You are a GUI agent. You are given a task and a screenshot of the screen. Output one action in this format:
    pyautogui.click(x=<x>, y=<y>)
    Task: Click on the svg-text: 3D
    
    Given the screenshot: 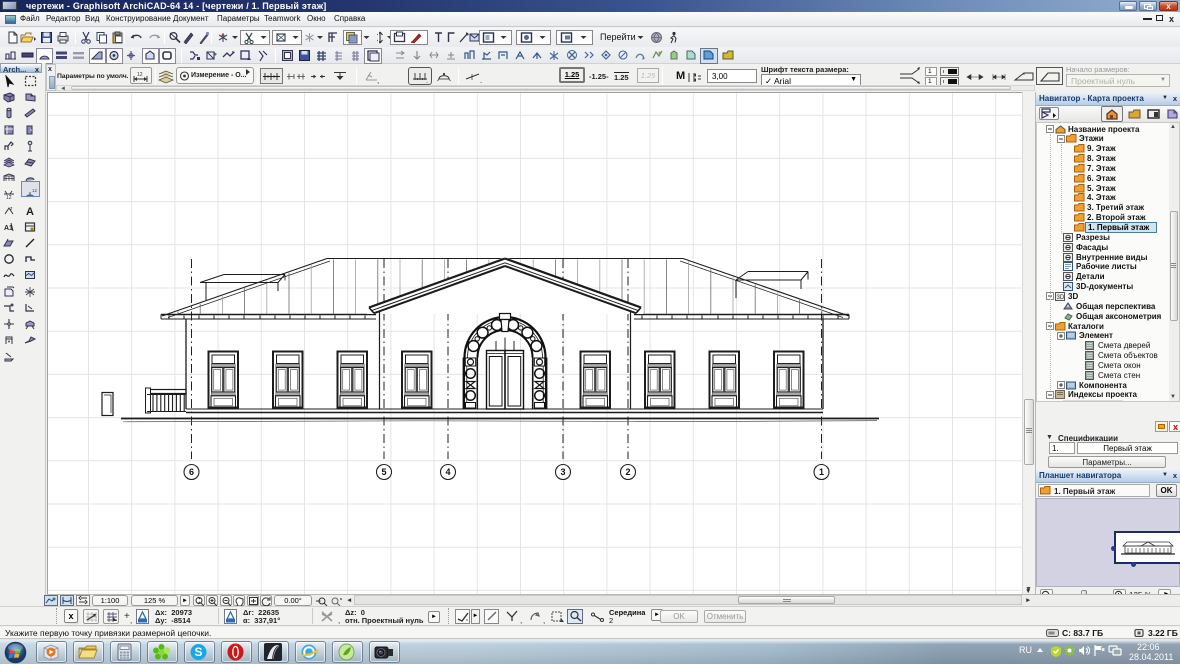 What is the action you would take?
    pyautogui.click(x=1061, y=298)
    